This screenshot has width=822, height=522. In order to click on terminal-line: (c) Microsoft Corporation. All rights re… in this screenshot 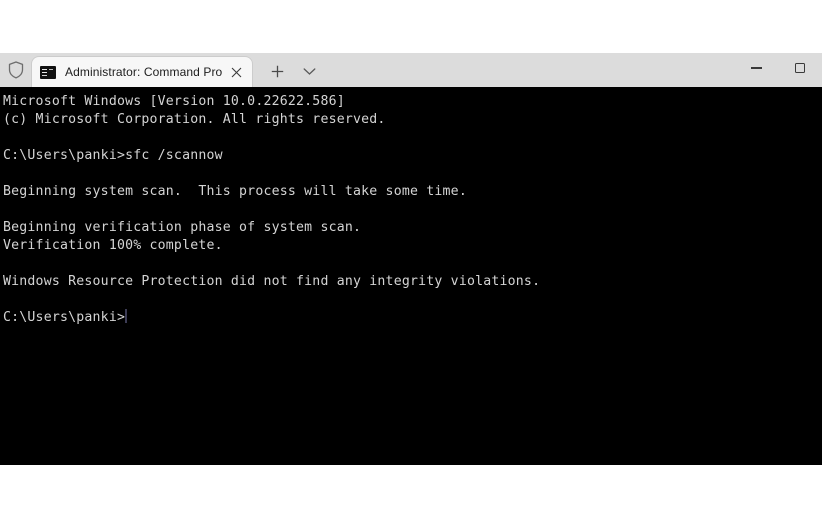, I will do `click(194, 119)`.